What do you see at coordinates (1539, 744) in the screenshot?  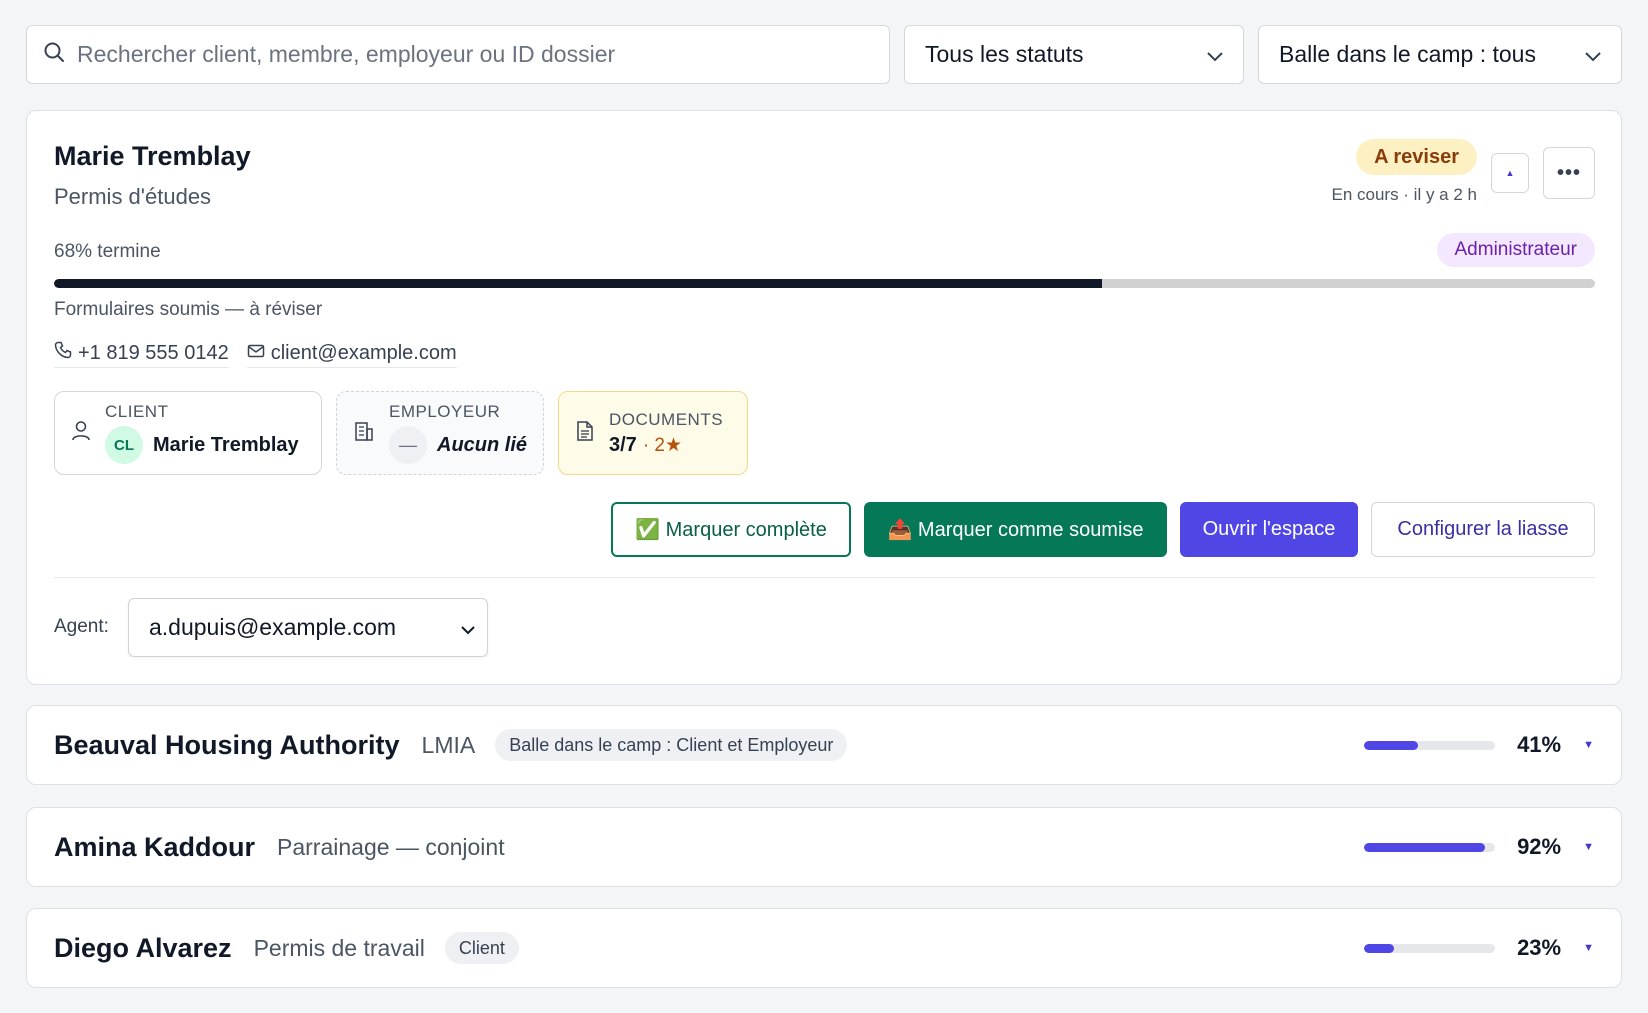 I see `case-row-percent: 41%` at bounding box center [1539, 744].